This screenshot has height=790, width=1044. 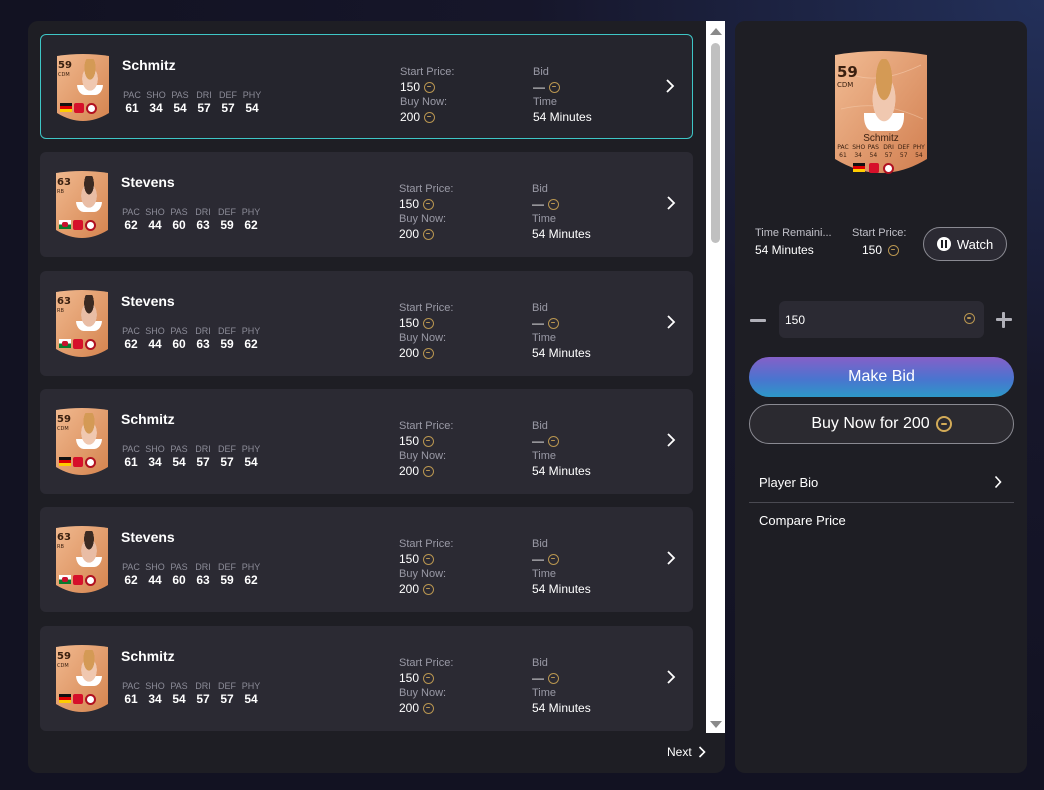 I want to click on card-stat-label: PHY, so click(x=919, y=147).